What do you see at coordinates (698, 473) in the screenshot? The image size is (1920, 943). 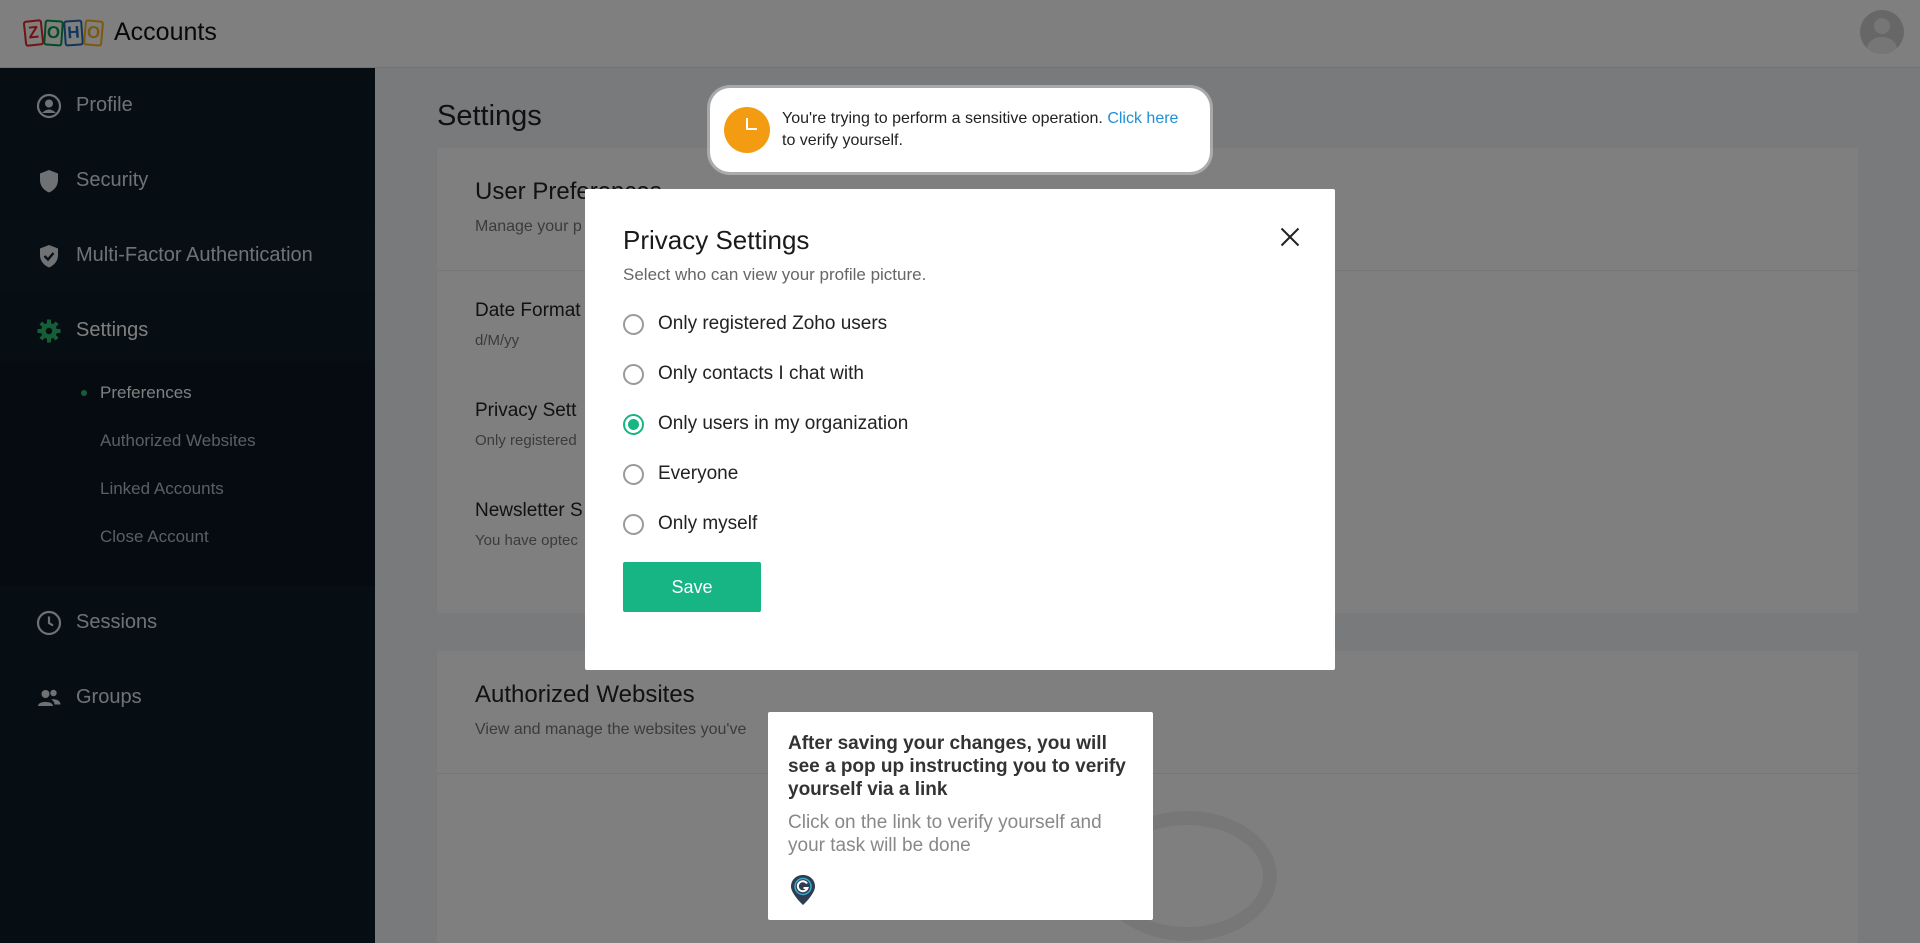 I see `radio-label: Everyone` at bounding box center [698, 473].